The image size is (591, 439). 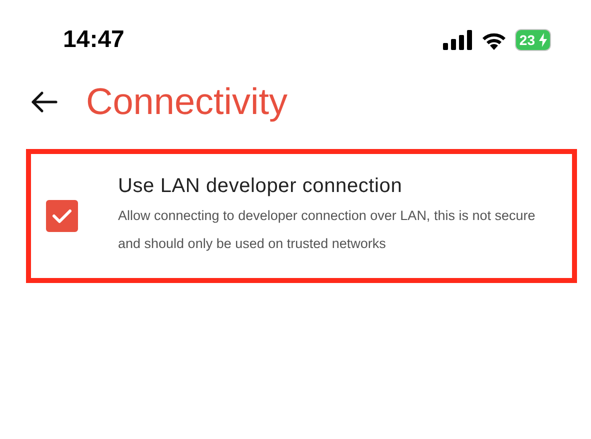 What do you see at coordinates (458, 40) in the screenshot?
I see `signal-icon` at bounding box center [458, 40].